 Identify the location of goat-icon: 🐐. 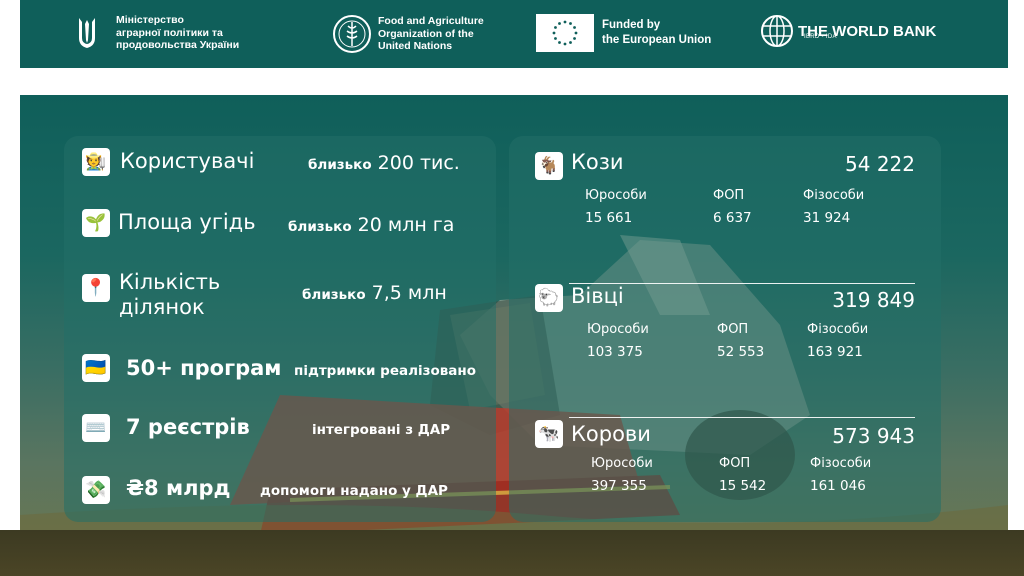
(549, 166).